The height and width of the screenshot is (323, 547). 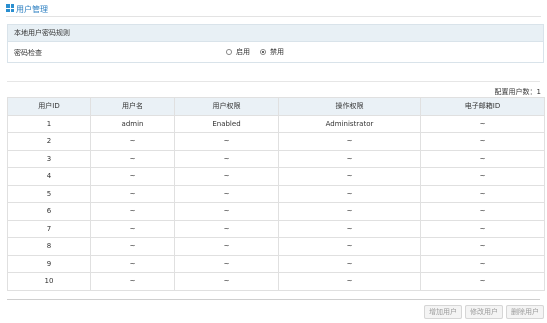 I want to click on cell-user-id: 2, so click(x=49, y=141).